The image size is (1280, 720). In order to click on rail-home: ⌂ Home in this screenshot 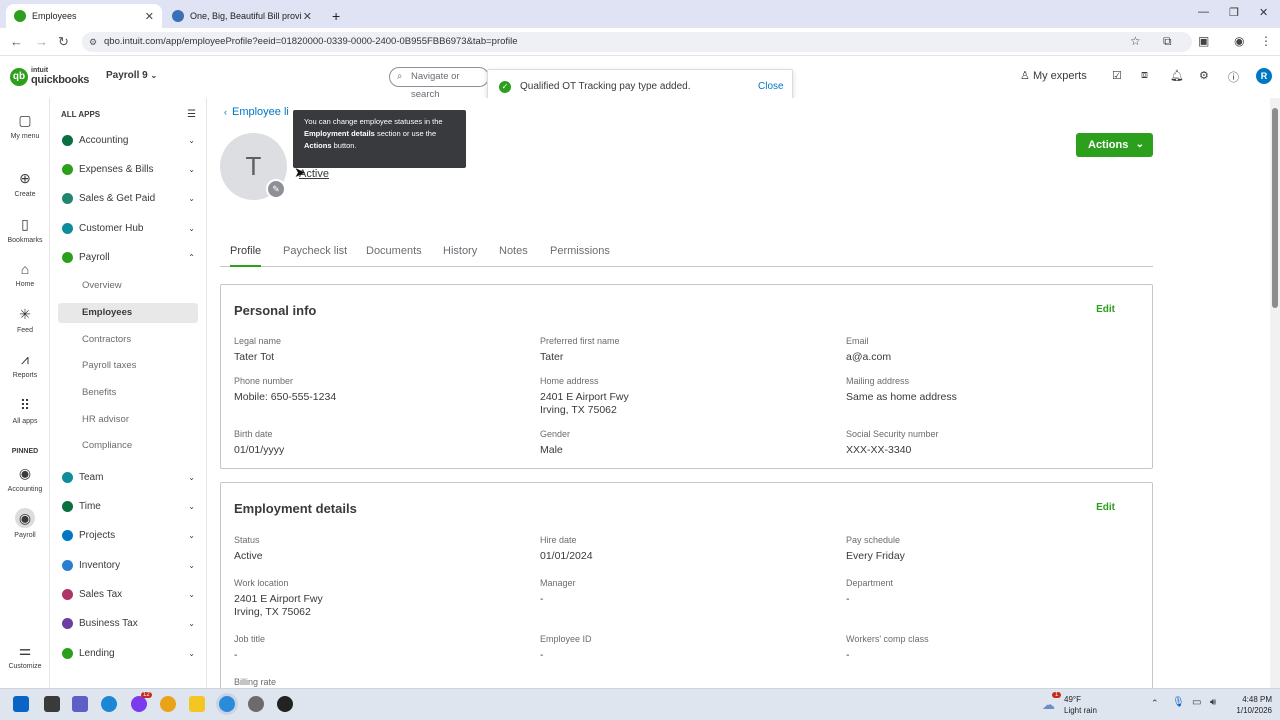, I will do `click(25, 274)`.